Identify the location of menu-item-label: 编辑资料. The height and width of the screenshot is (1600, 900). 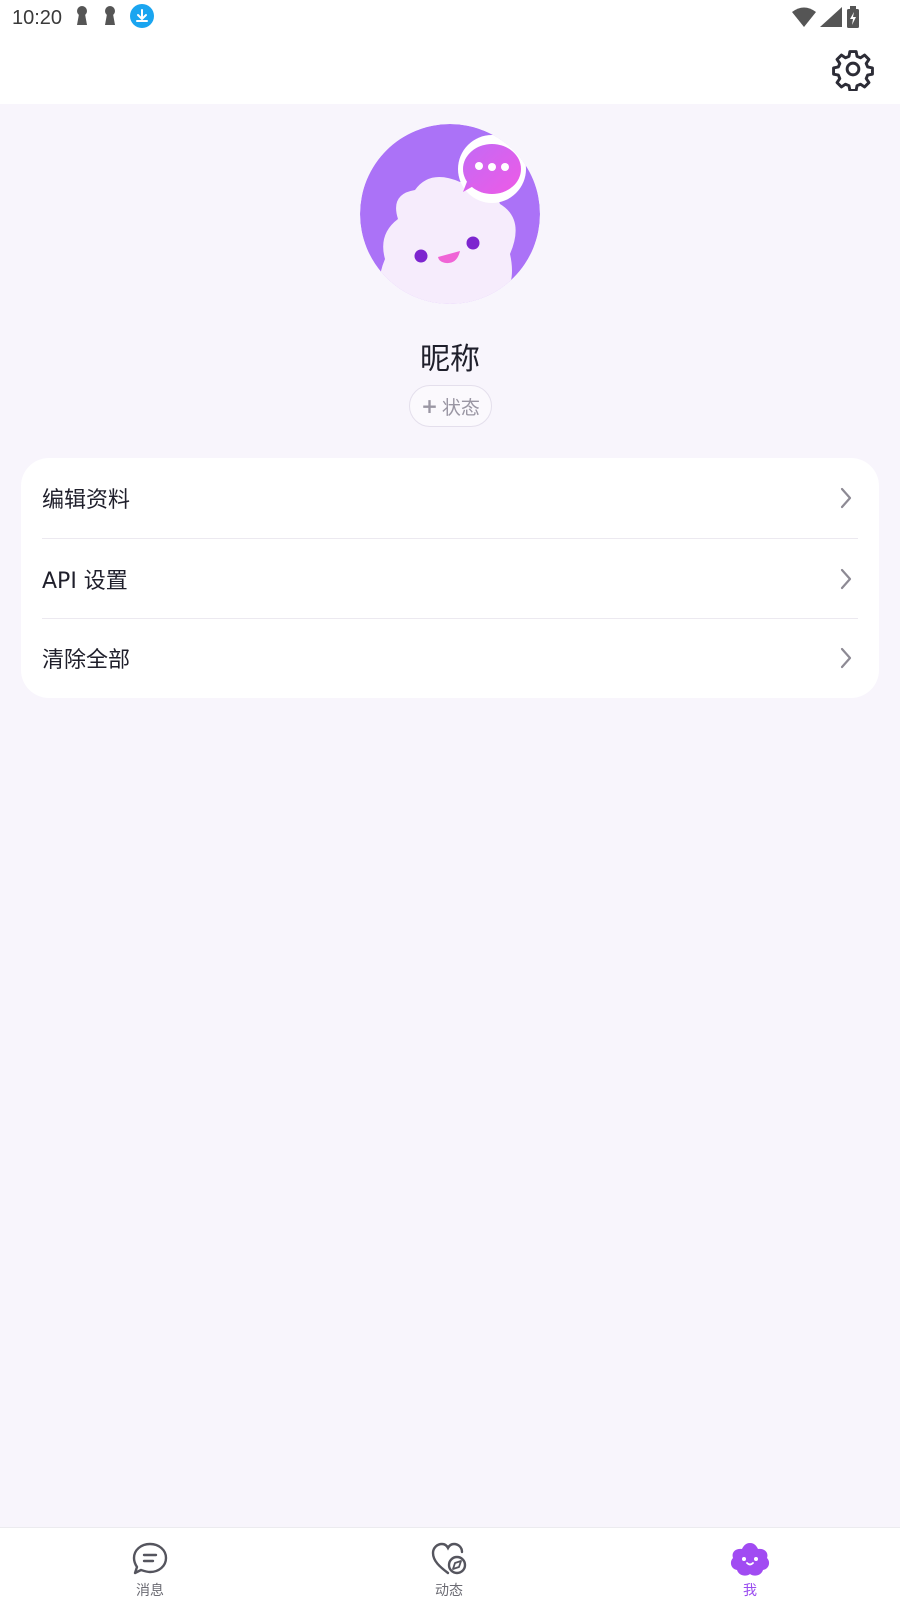
(86, 500).